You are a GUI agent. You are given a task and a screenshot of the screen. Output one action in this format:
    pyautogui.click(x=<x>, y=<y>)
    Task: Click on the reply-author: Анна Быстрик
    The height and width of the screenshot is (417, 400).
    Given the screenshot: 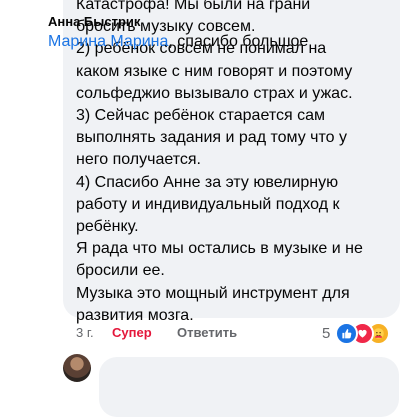 What is the action you would take?
    pyautogui.click(x=94, y=21)
    